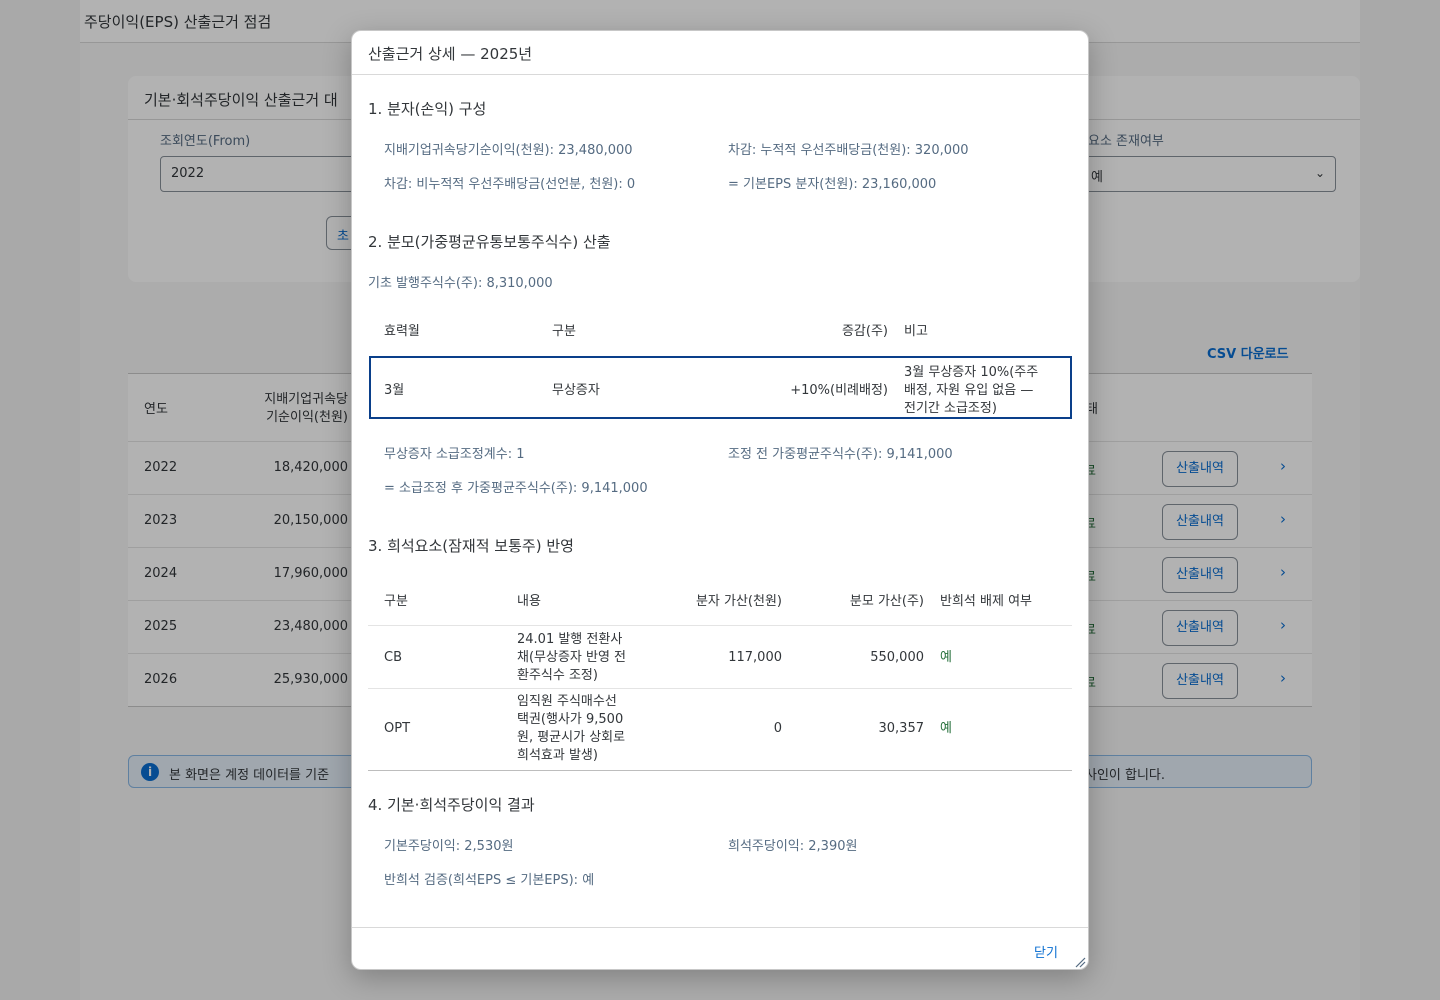  Describe the element at coordinates (901, 728) in the screenshot. I see `dilution-denominator: 30,357` at that location.